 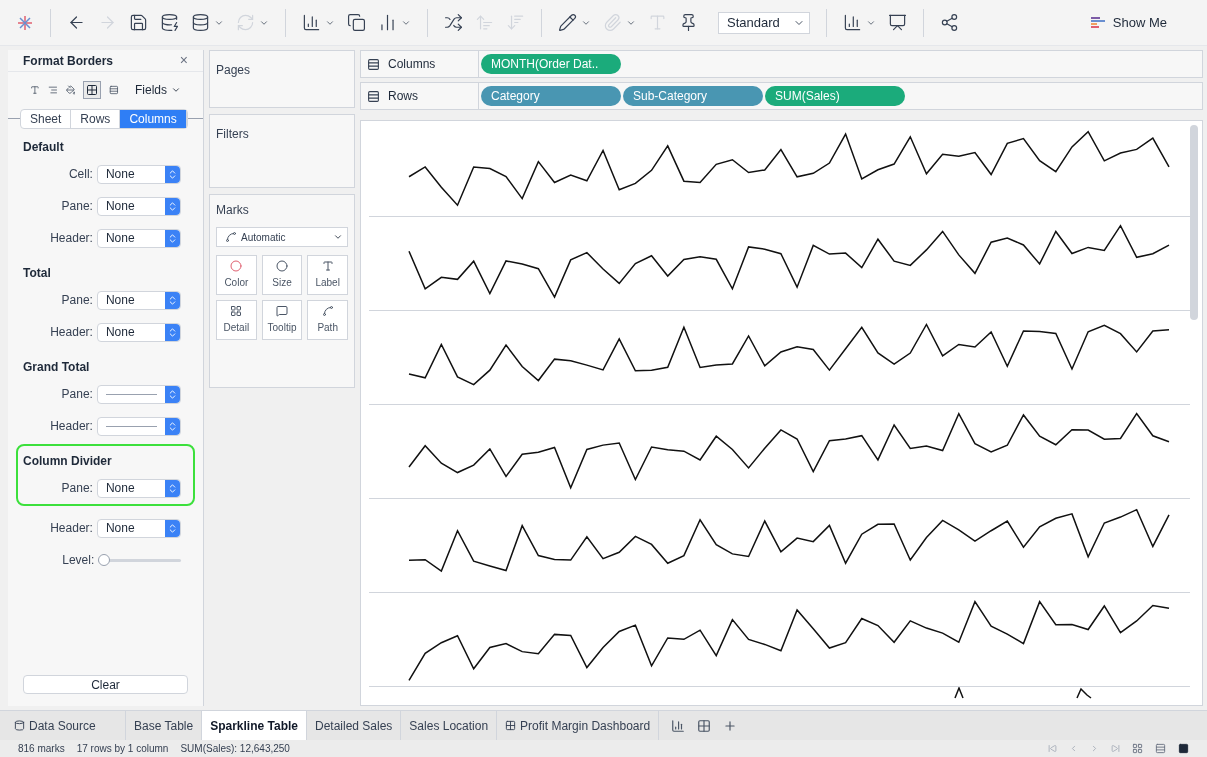 What do you see at coordinates (236, 275) in the screenshot?
I see `marks-button: Color` at bounding box center [236, 275].